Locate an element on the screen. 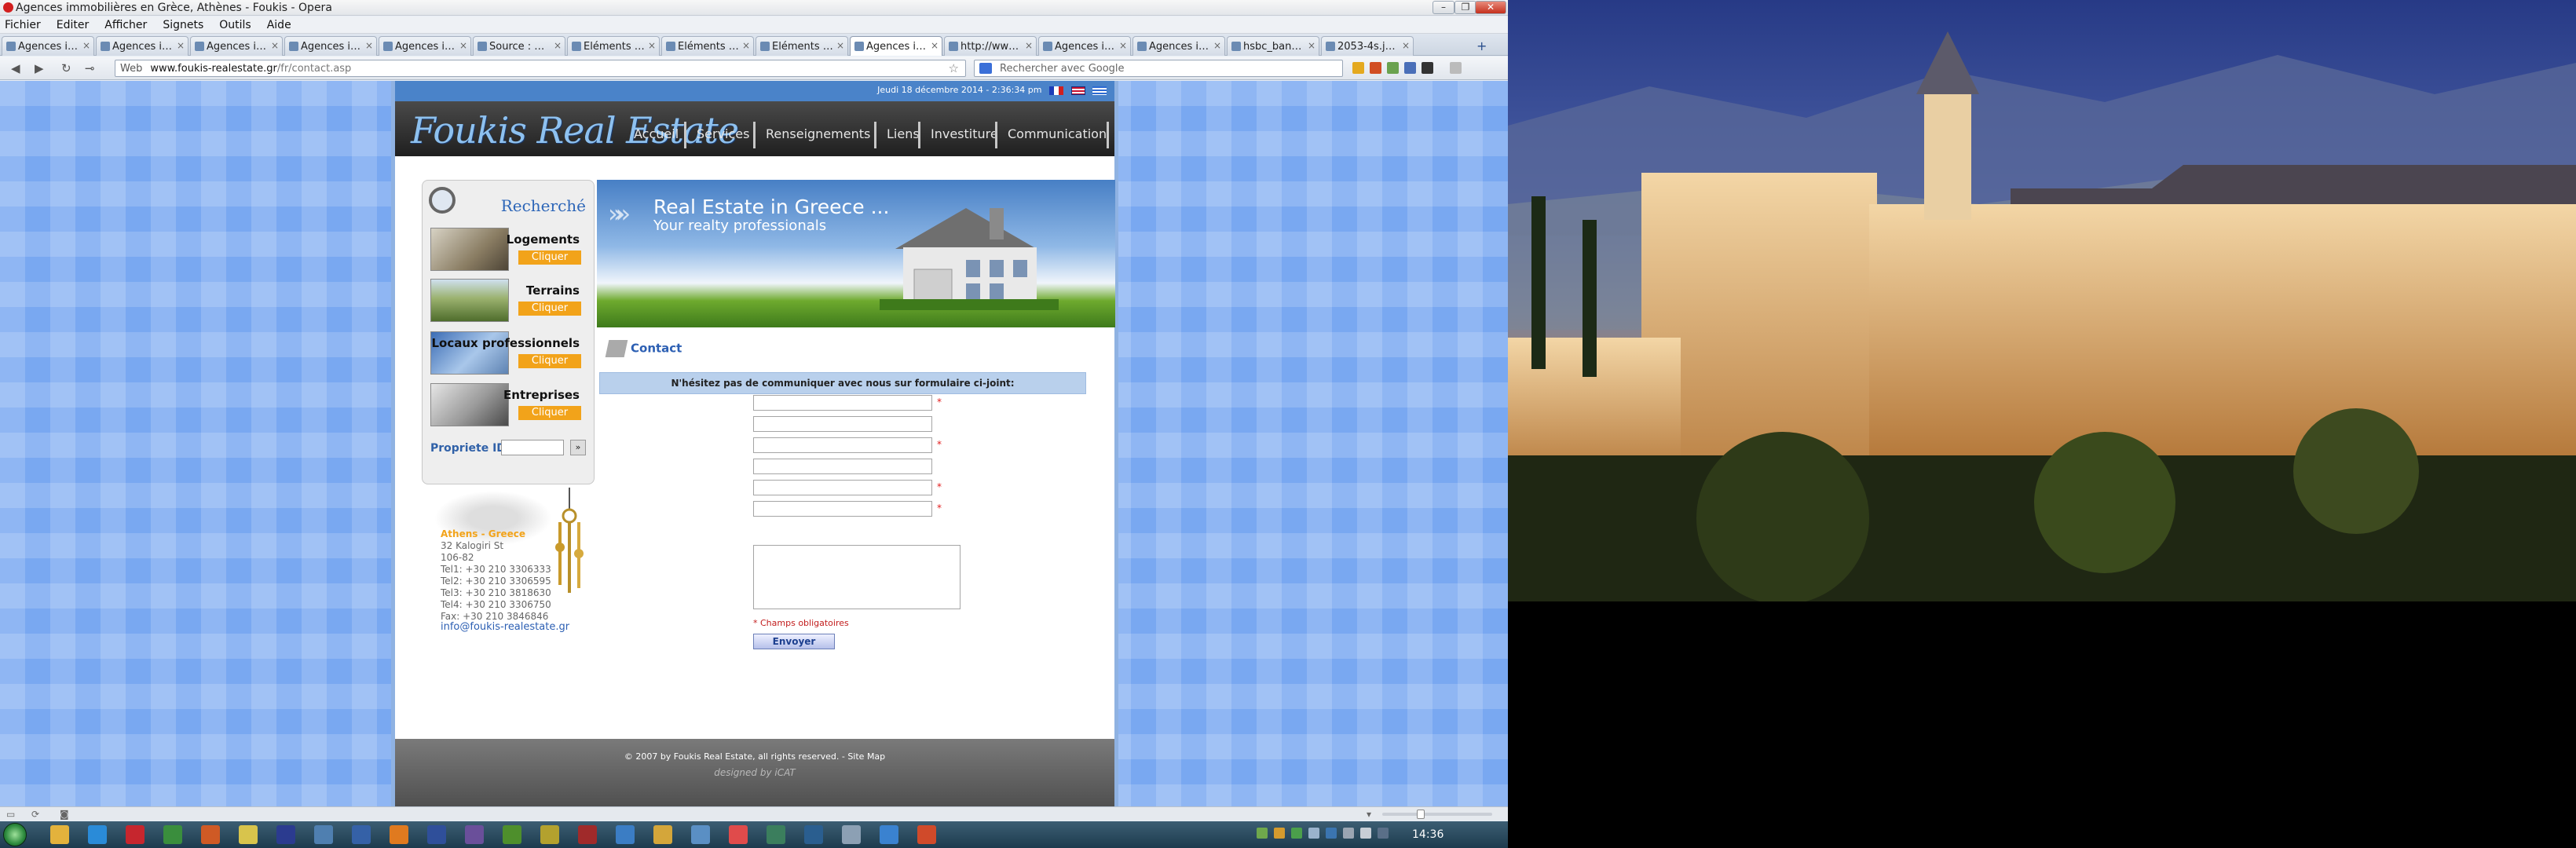 The height and width of the screenshot is (848, 2576). chrome-icon is located at coordinates (173, 835).